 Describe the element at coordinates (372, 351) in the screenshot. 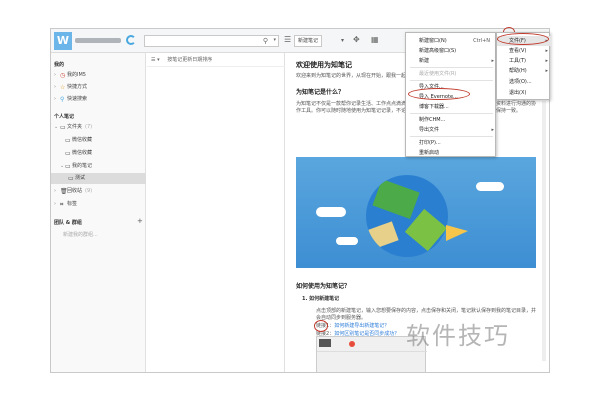

I see `divider` at that location.